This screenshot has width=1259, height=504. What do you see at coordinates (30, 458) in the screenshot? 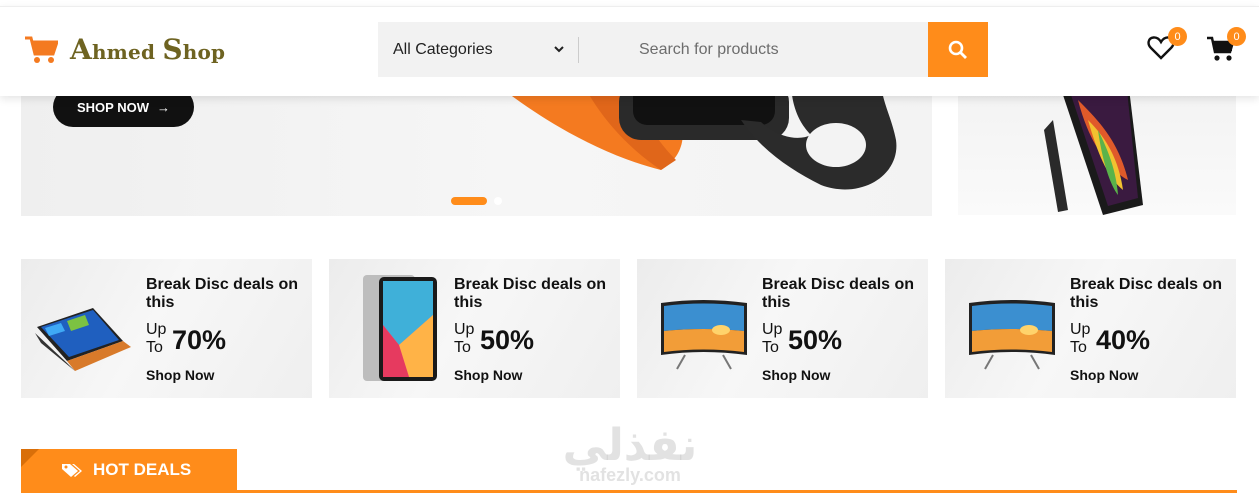
I see `tab-fold` at bounding box center [30, 458].